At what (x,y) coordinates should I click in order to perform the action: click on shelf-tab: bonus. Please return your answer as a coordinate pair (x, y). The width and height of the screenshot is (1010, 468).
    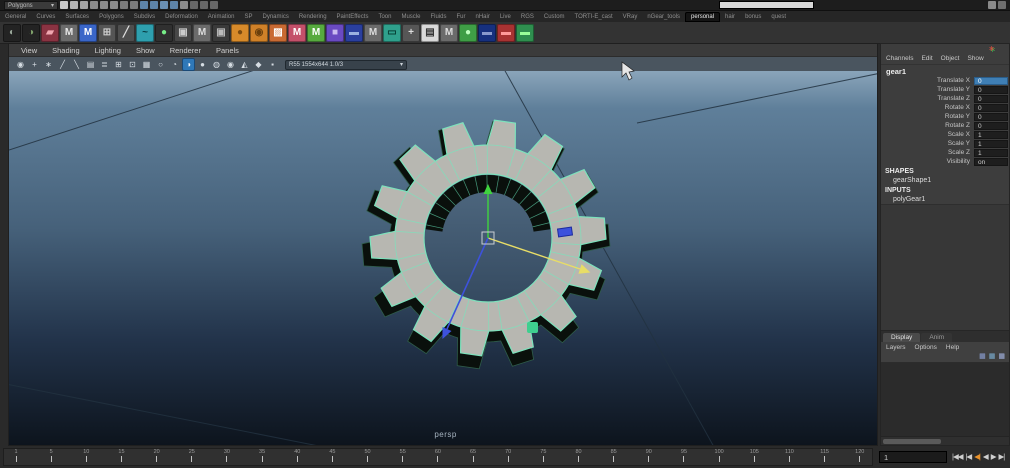
    Looking at the image, I should click on (753, 17).